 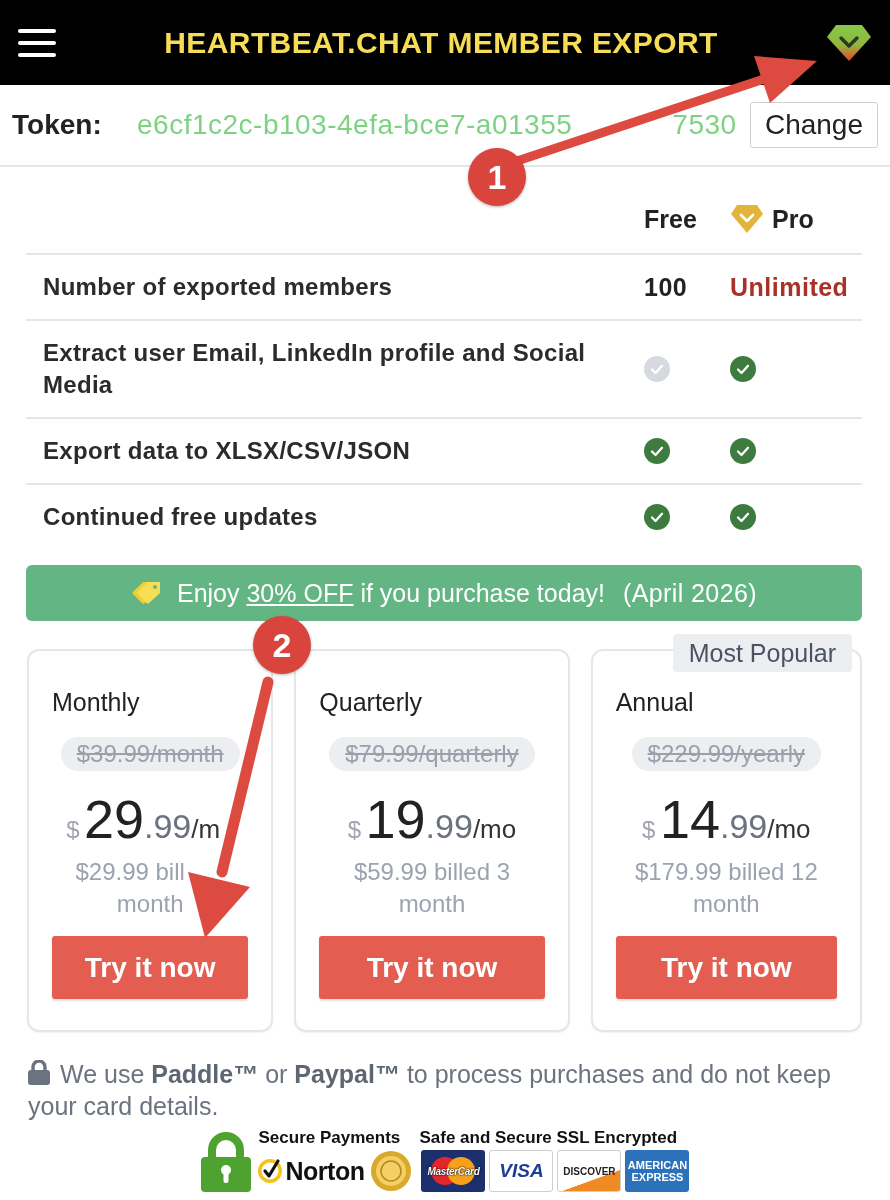 What do you see at coordinates (225, 1162) in the screenshot?
I see `padlock-icon` at bounding box center [225, 1162].